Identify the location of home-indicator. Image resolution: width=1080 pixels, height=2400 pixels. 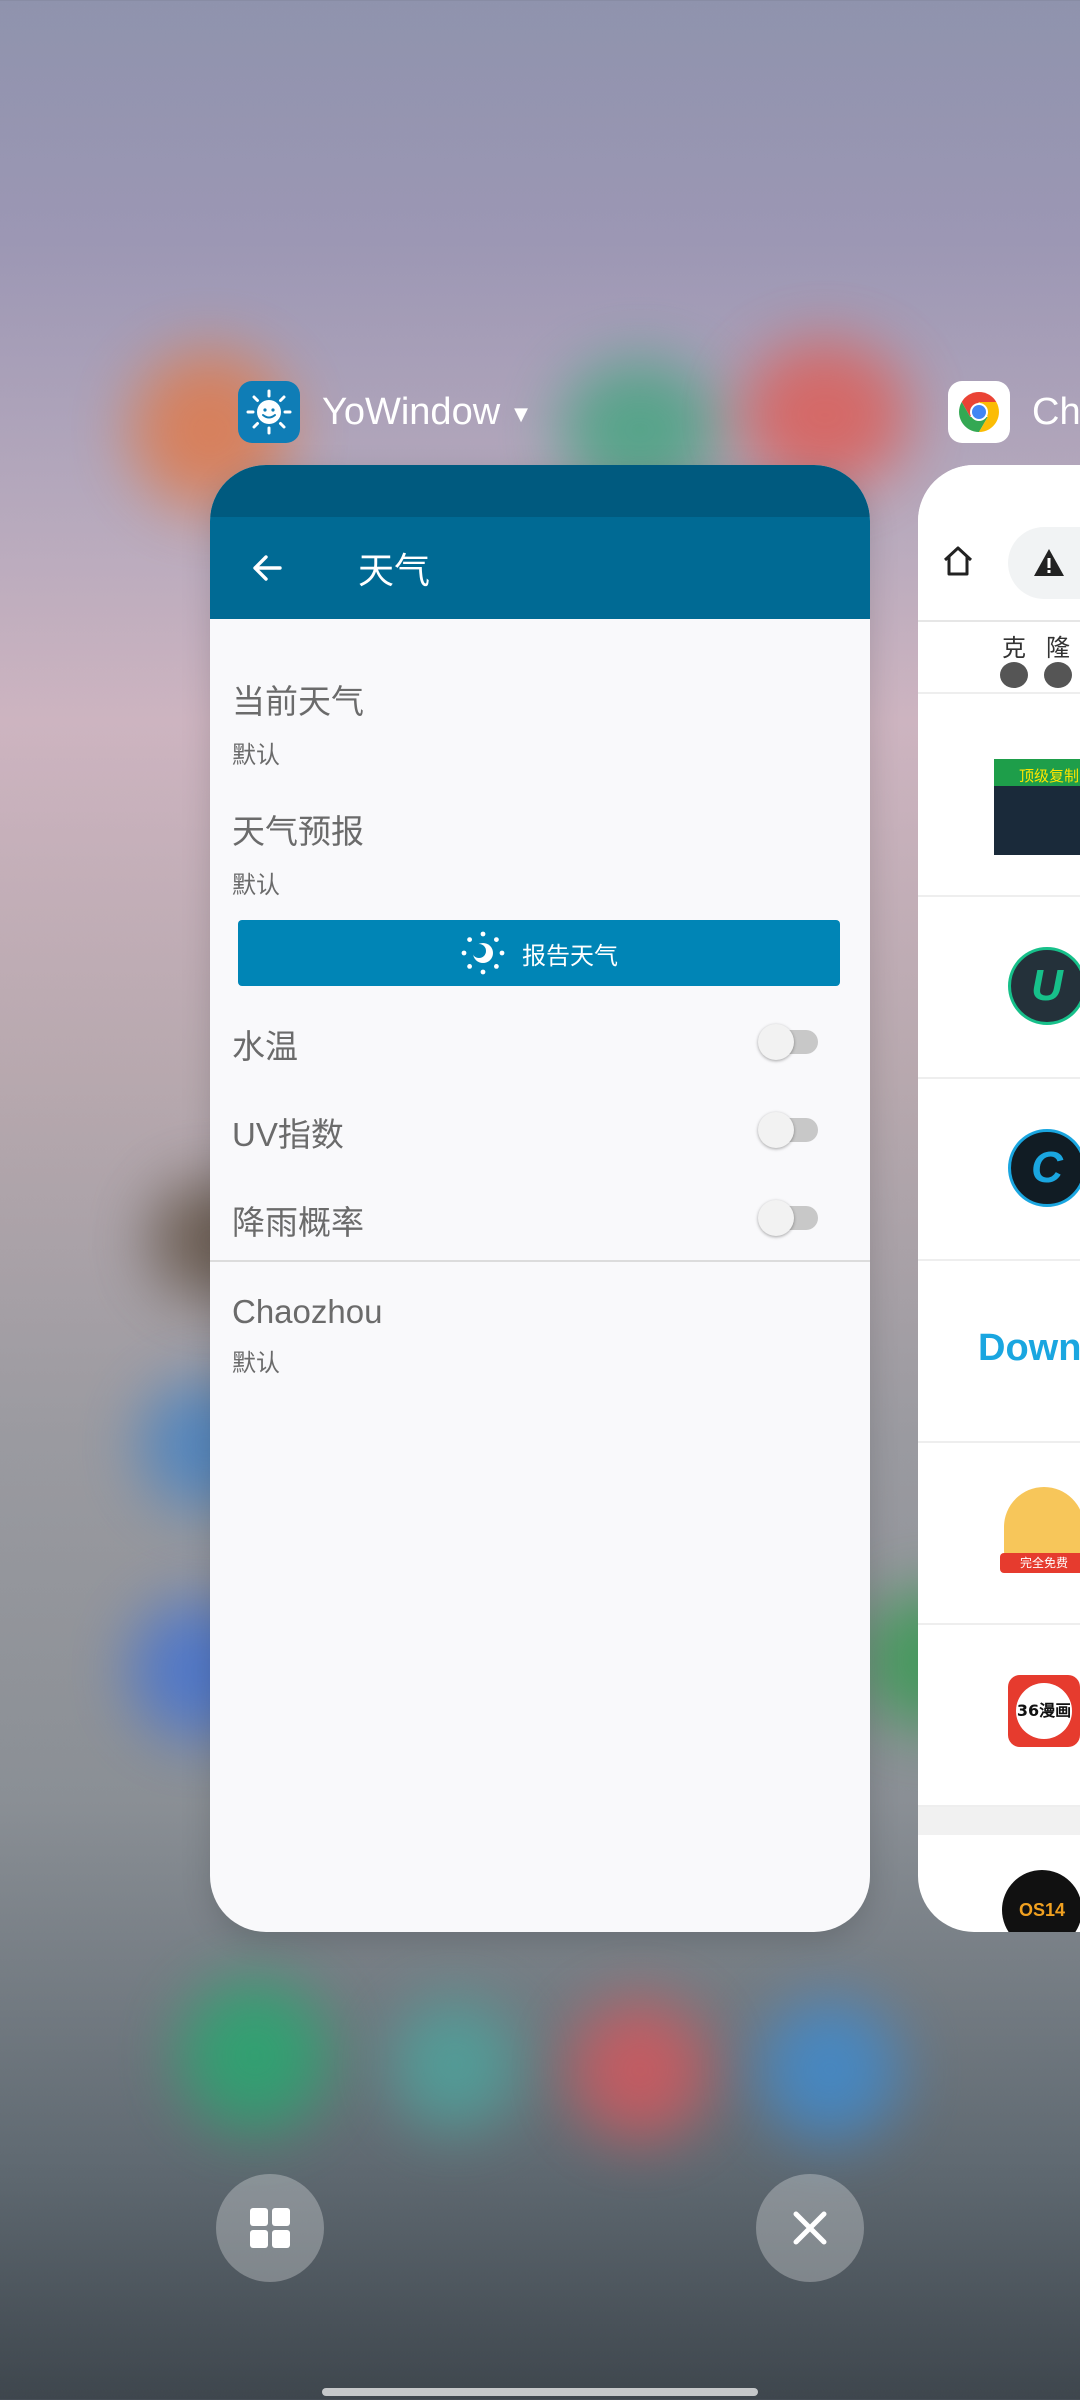
(540, 2392).